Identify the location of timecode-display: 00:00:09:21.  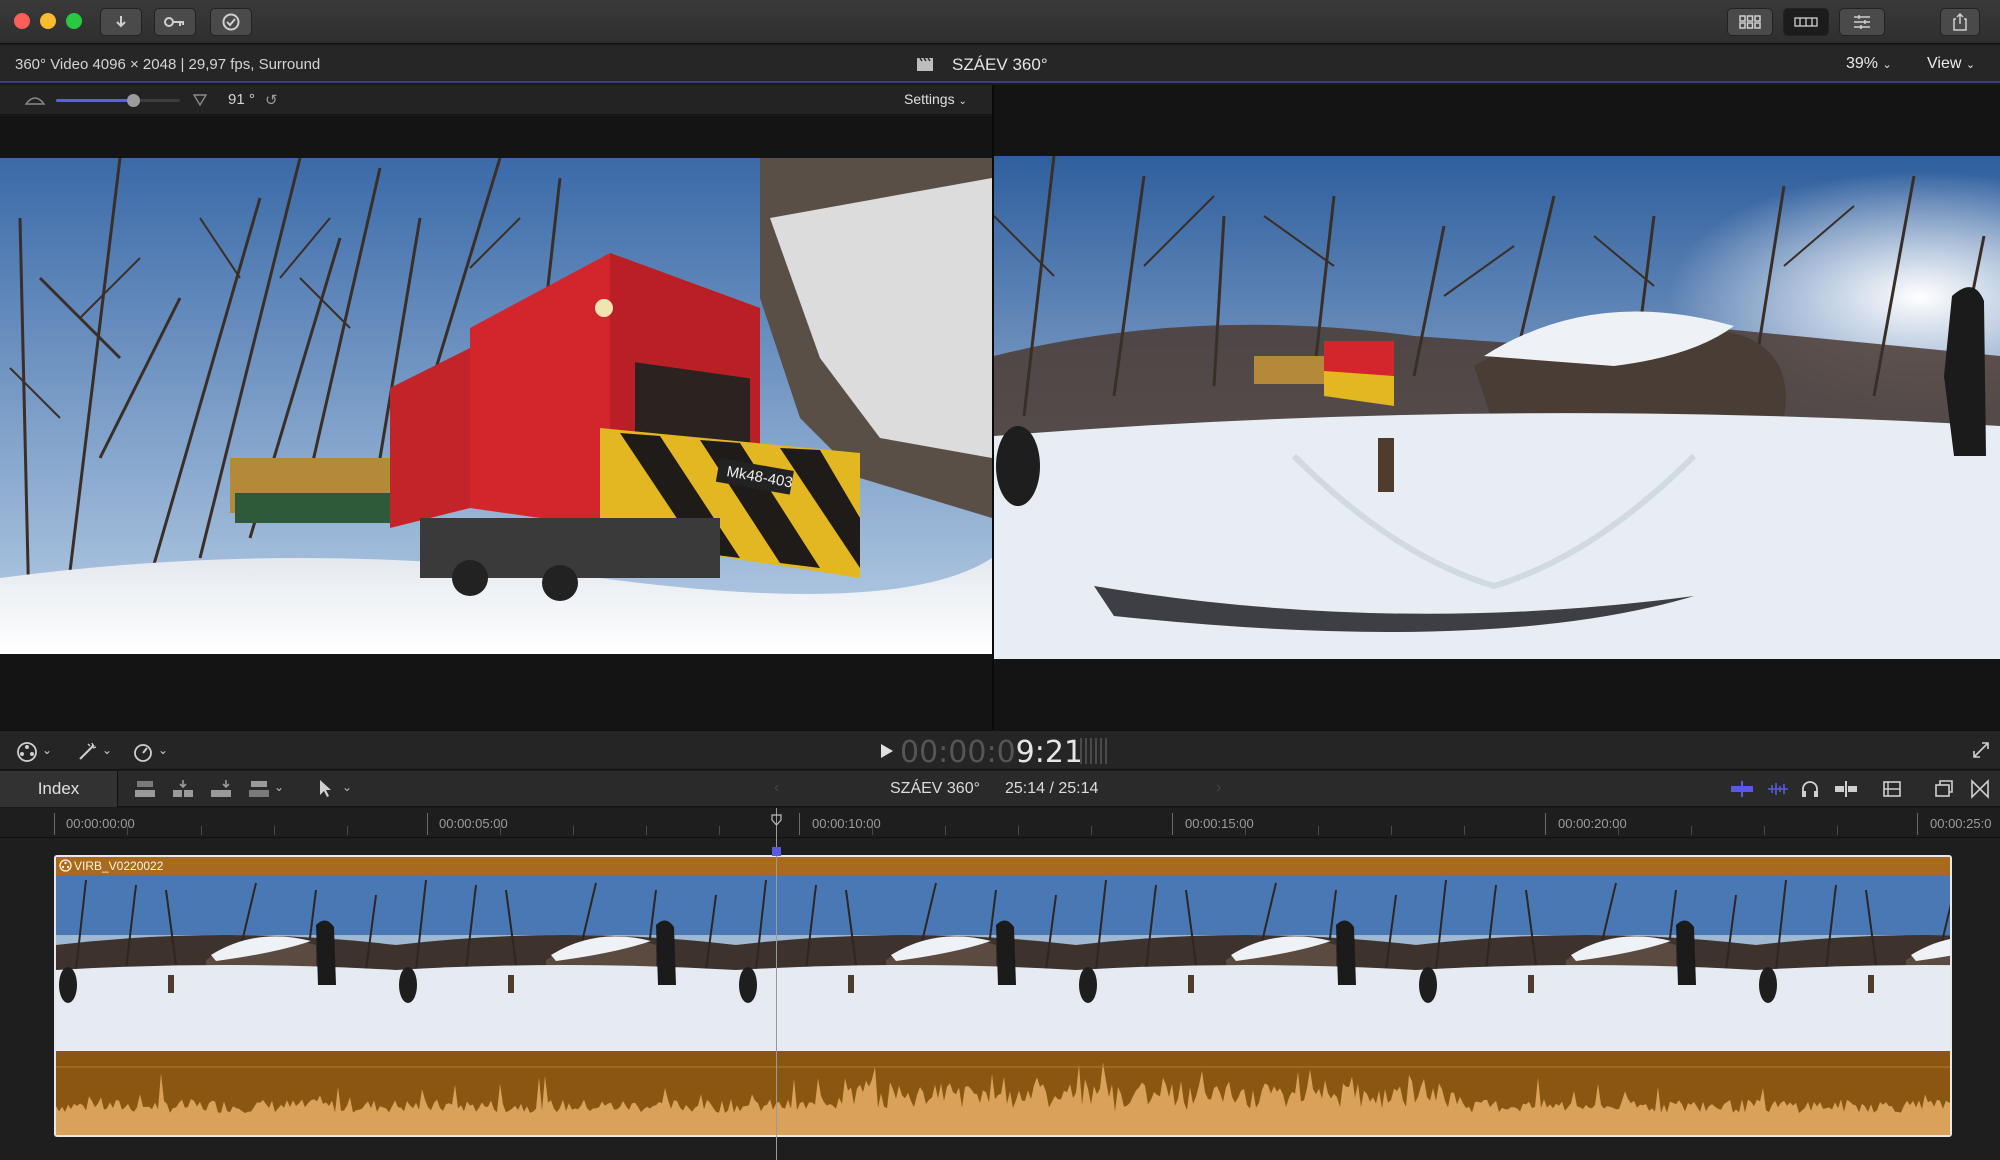
(991, 752).